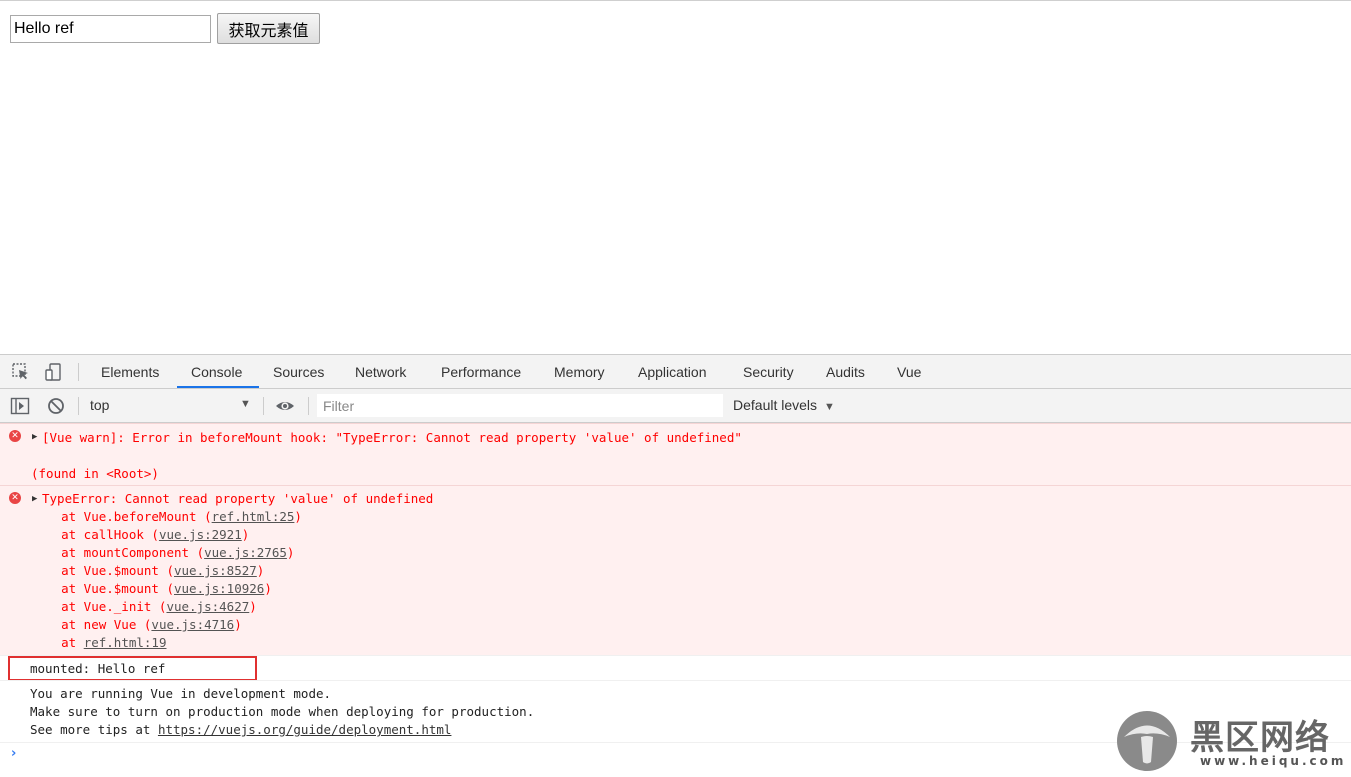 The height and width of the screenshot is (777, 1351). I want to click on source-link: vue.js:2765, so click(245, 552).